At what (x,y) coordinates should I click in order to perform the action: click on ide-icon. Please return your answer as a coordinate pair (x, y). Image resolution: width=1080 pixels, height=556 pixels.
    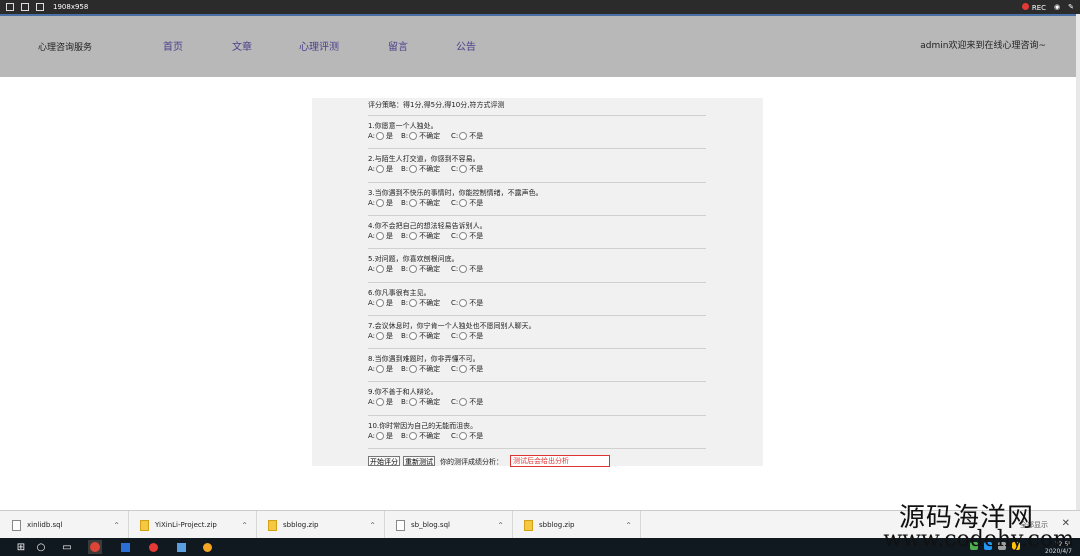
    Looking at the image, I should click on (125, 547).